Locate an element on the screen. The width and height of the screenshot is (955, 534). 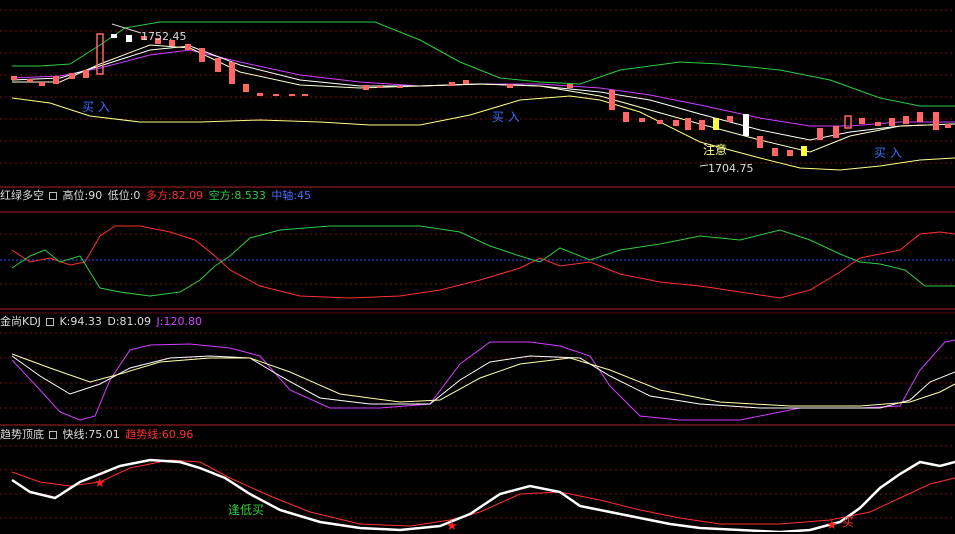
field-bull: 多方:82.09 is located at coordinates (174, 195).